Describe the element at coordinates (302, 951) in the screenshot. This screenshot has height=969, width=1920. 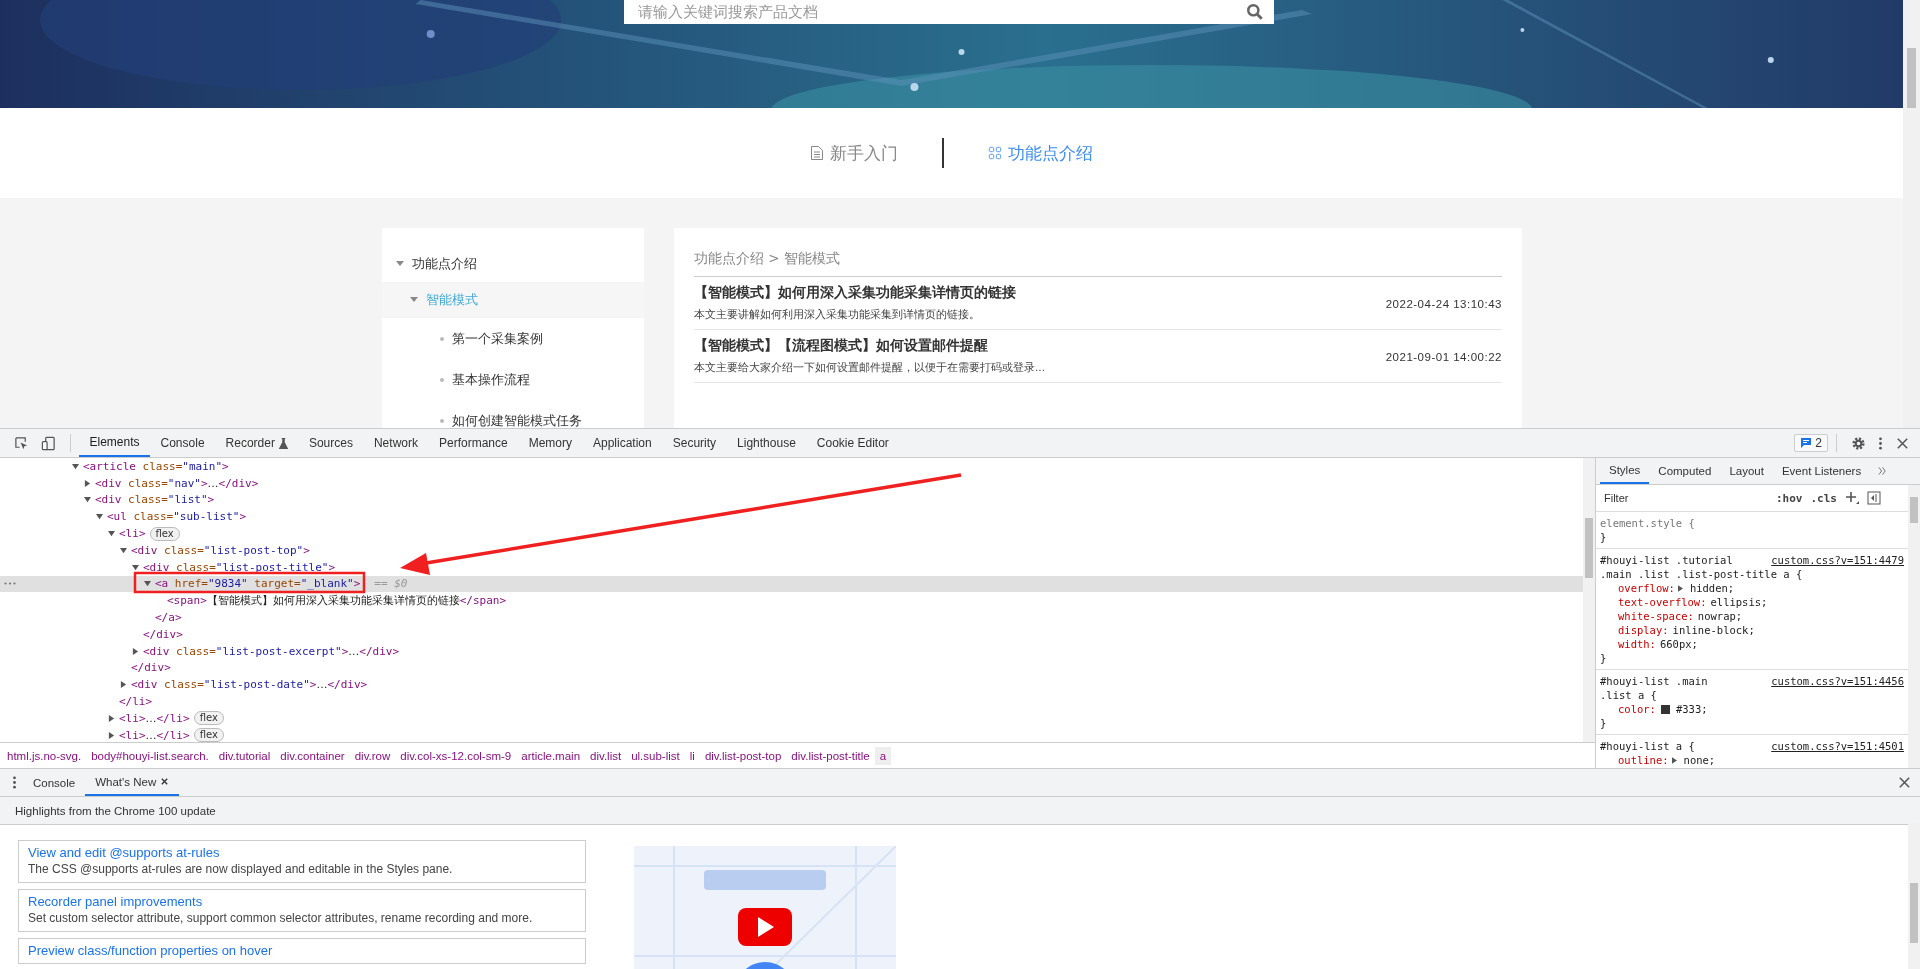
I see `feature-card: Preview class/function properties on hover` at that location.